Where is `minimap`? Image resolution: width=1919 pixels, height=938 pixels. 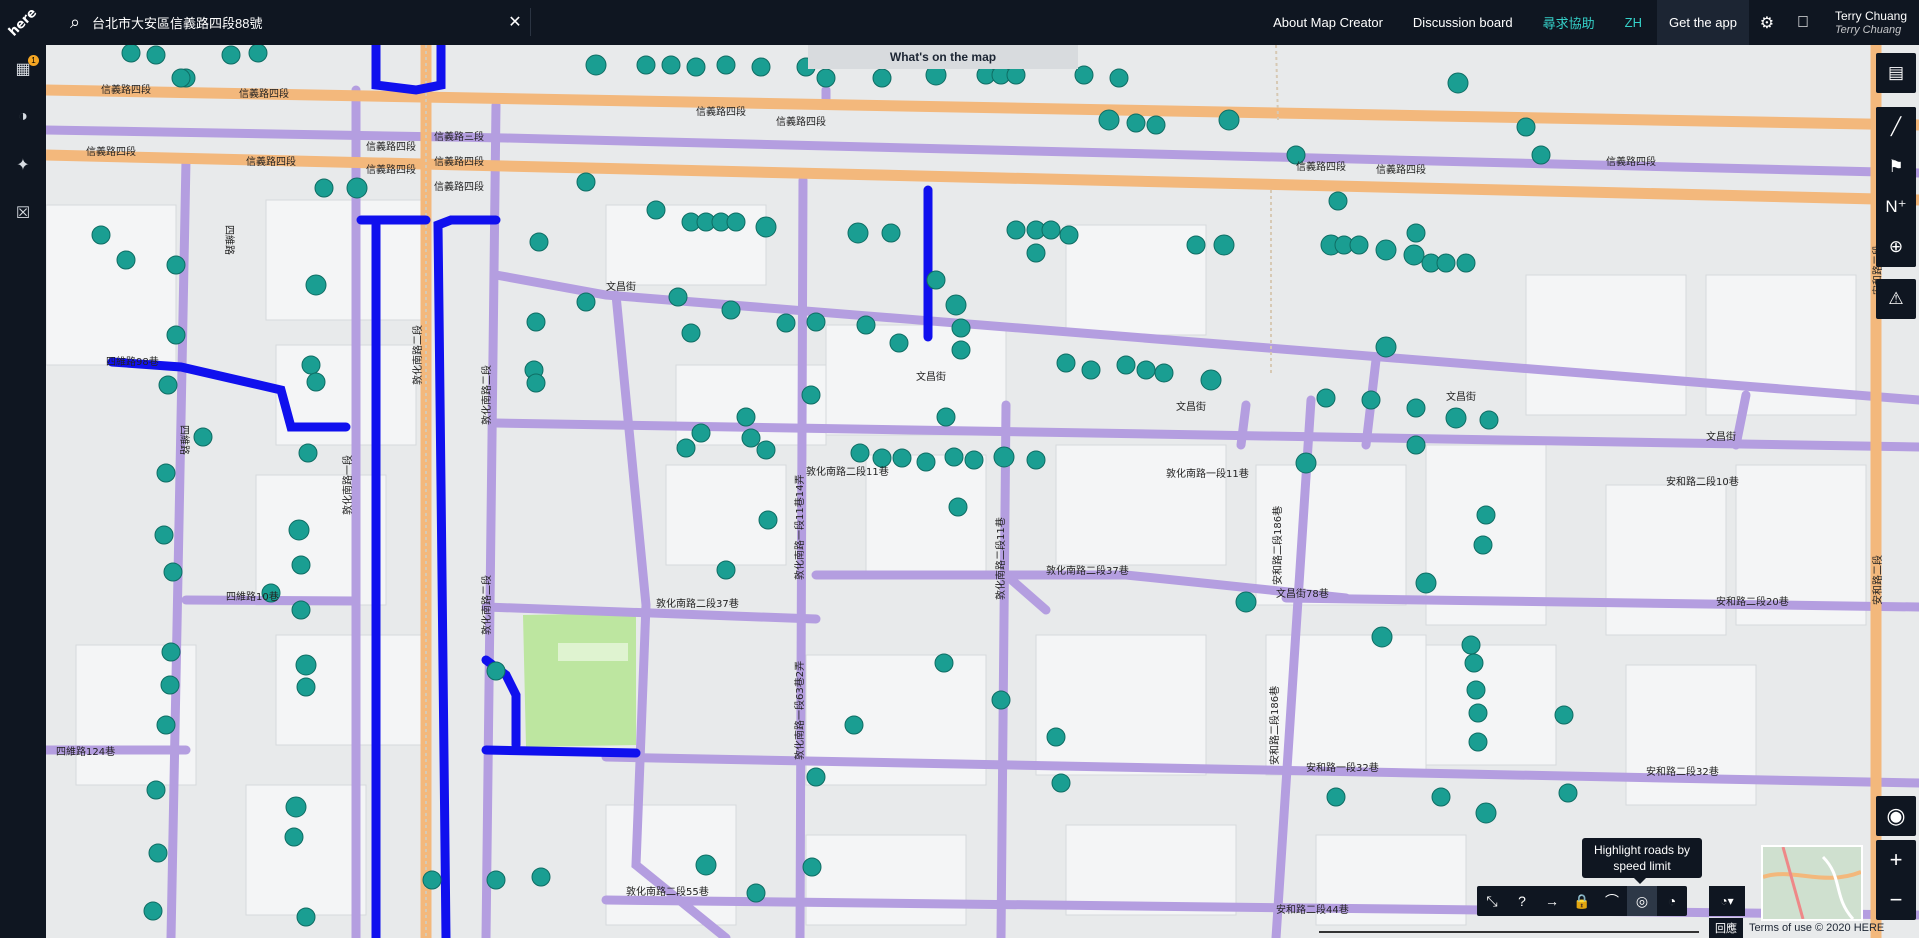 minimap is located at coordinates (1812, 883).